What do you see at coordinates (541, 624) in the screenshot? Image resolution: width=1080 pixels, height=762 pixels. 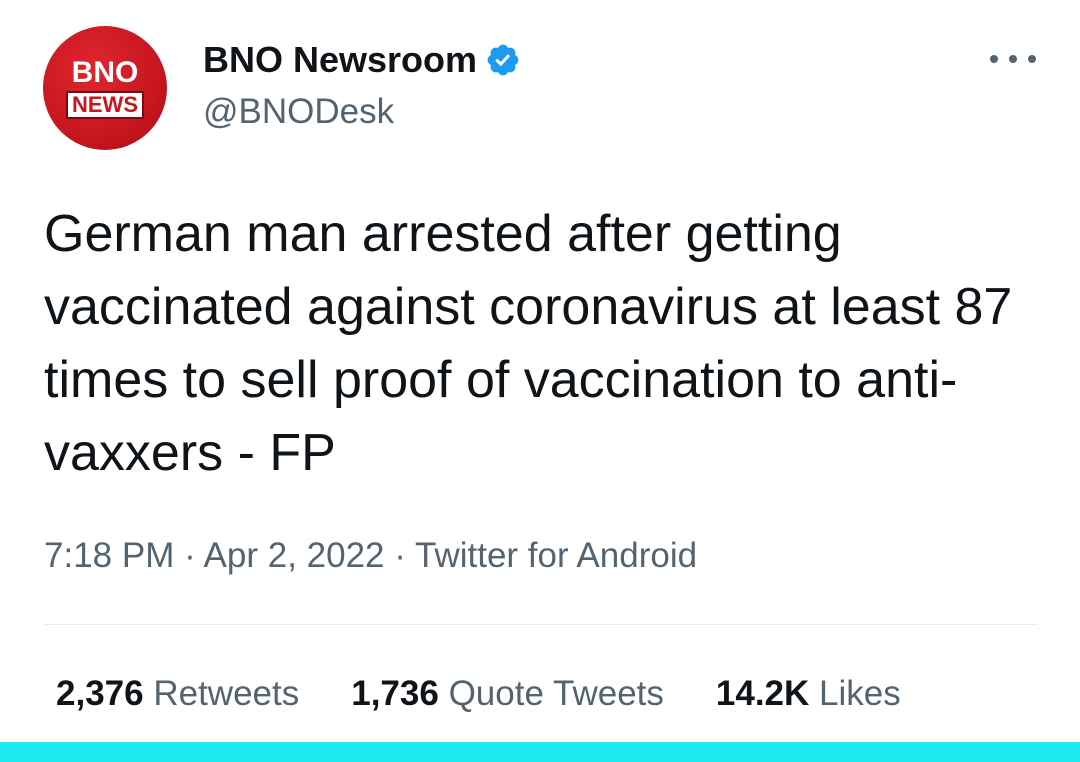 I see `divider` at bounding box center [541, 624].